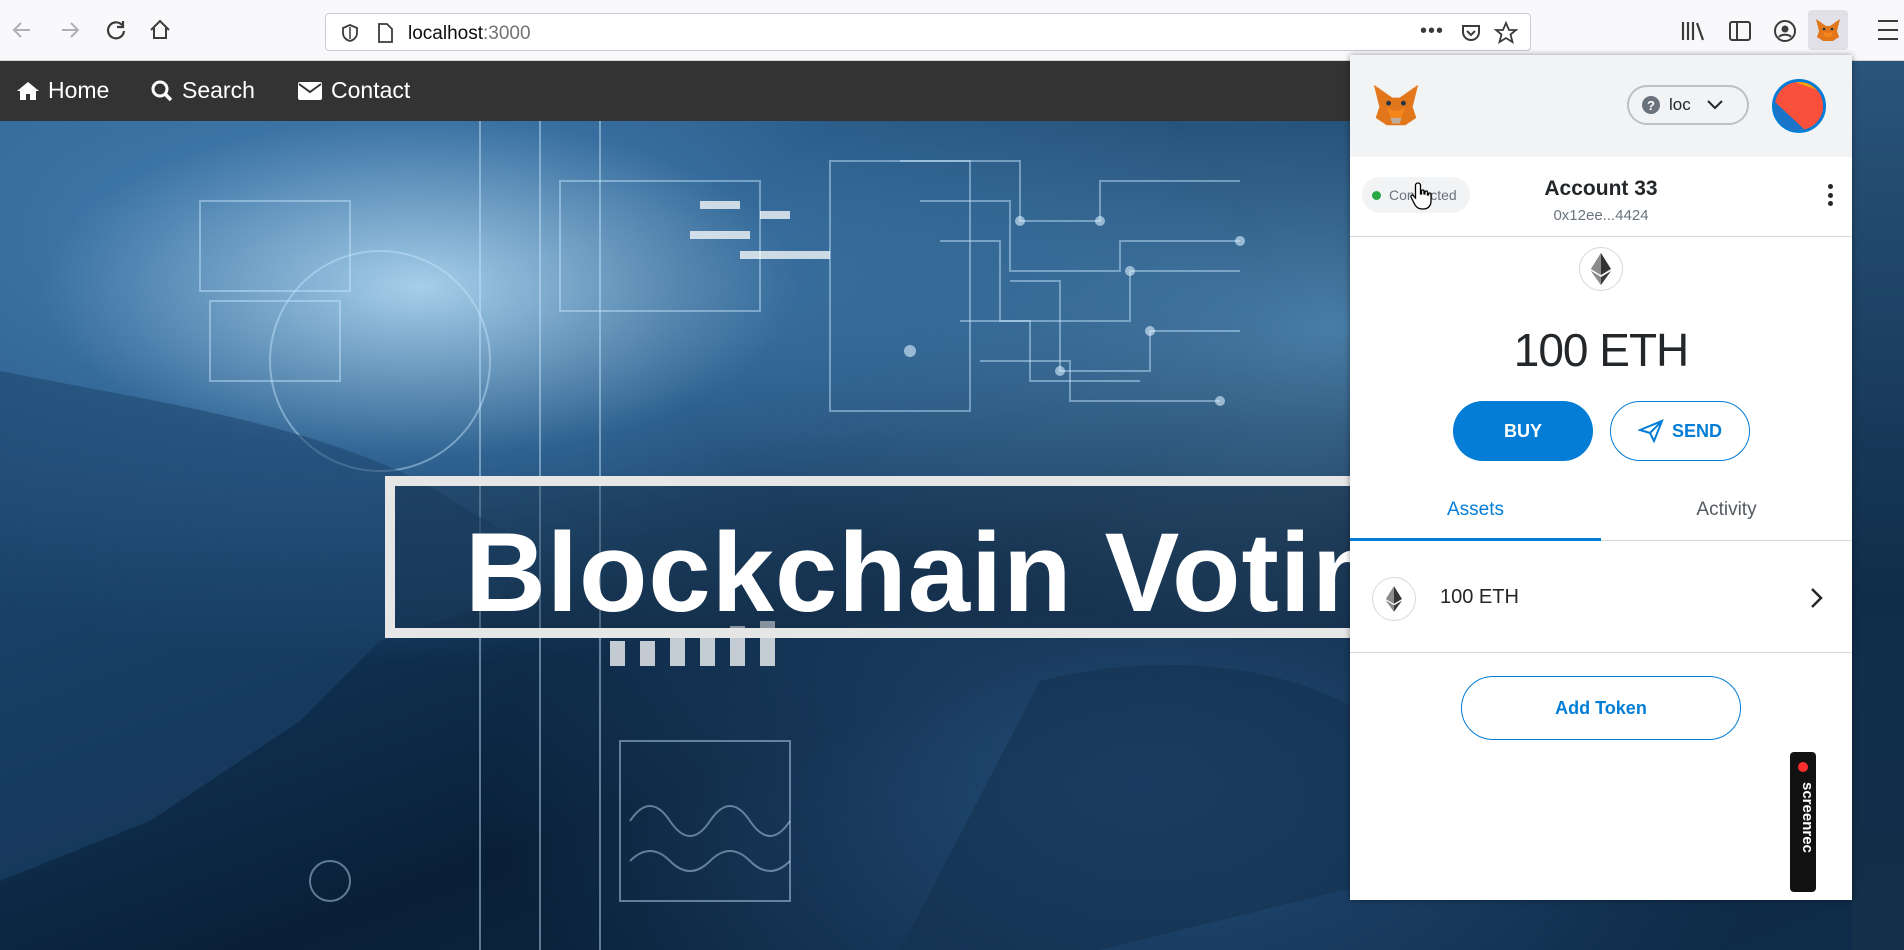  What do you see at coordinates (923, 572) in the screenshot?
I see `hero-title: Blockchain Votin` at bounding box center [923, 572].